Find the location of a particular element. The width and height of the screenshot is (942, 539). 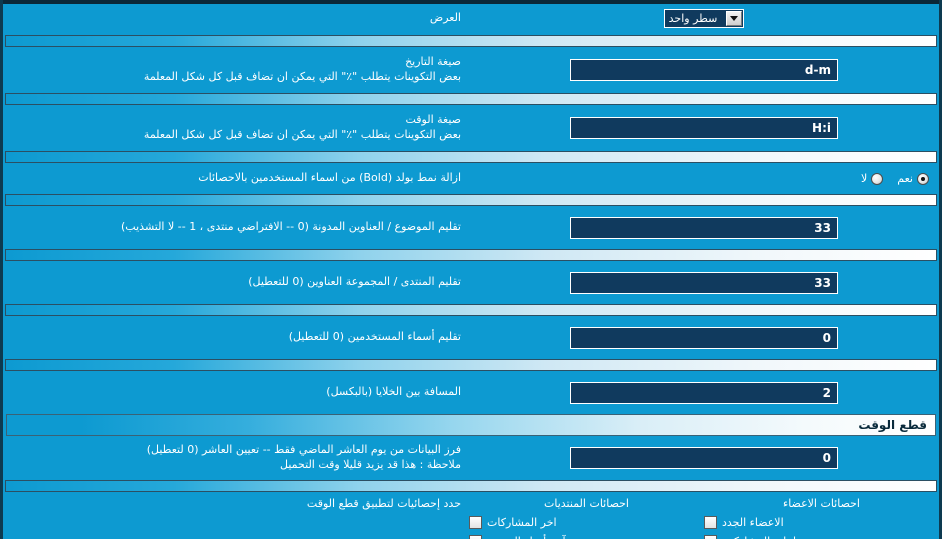

trim-usernames-label: تقليم أسماء المستخدمين (0 للتعطيل) is located at coordinates (374, 337).